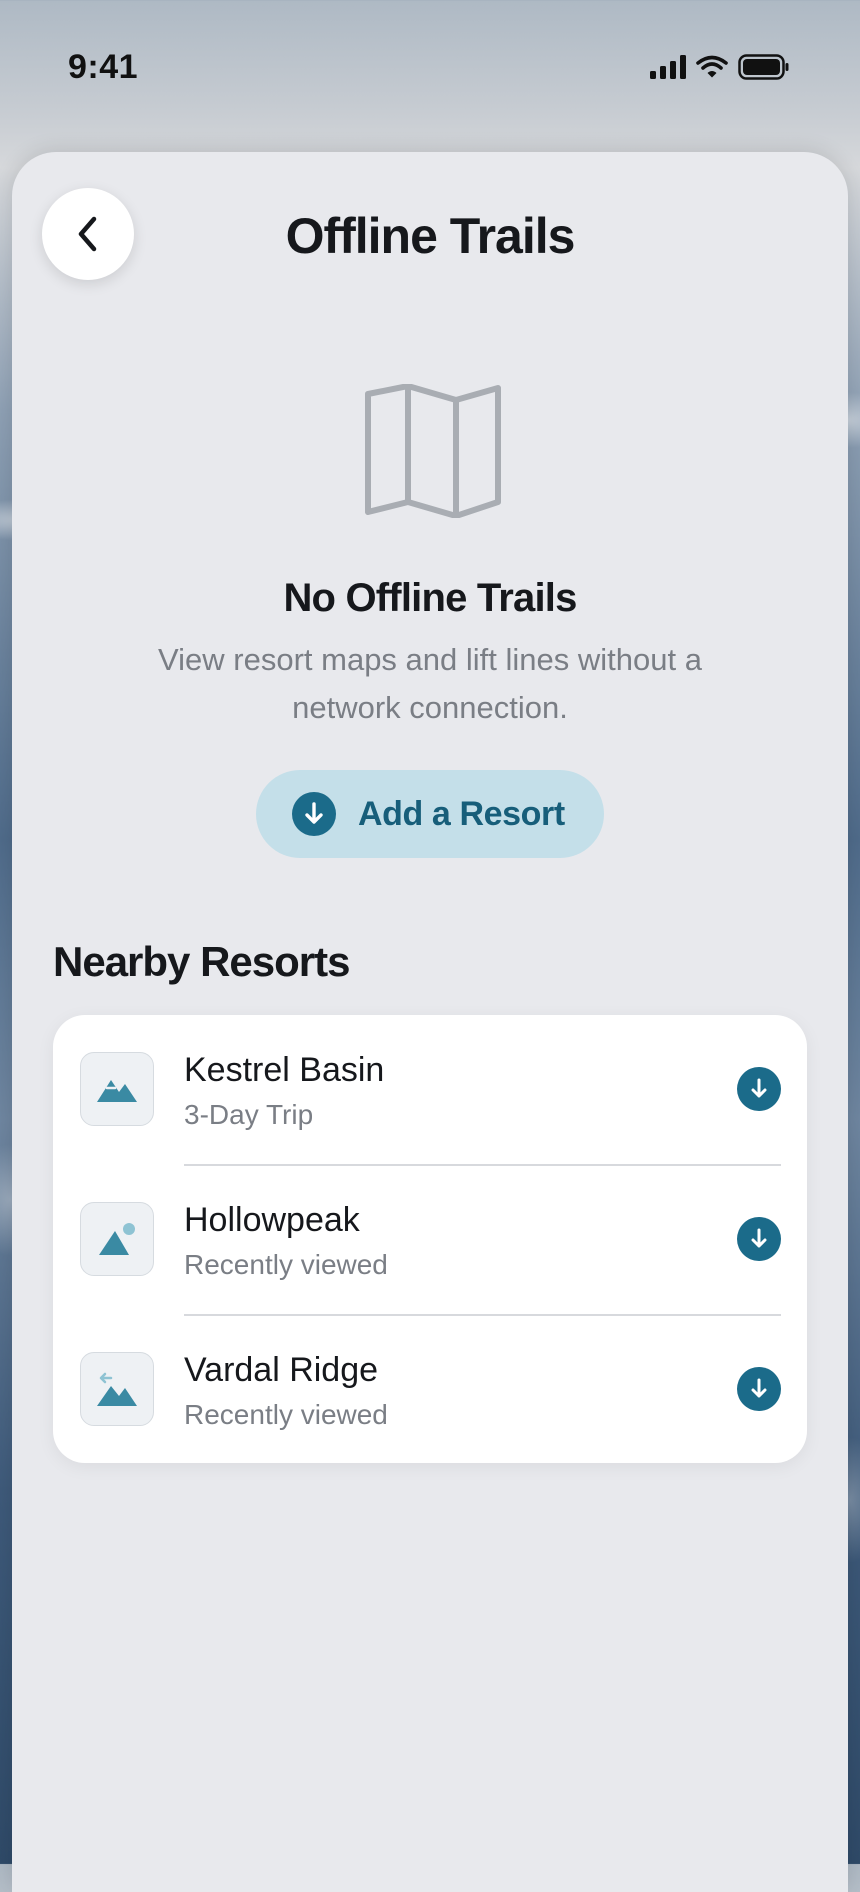 The height and width of the screenshot is (1892, 860). I want to click on cellular-signal-icon, so click(668, 67).